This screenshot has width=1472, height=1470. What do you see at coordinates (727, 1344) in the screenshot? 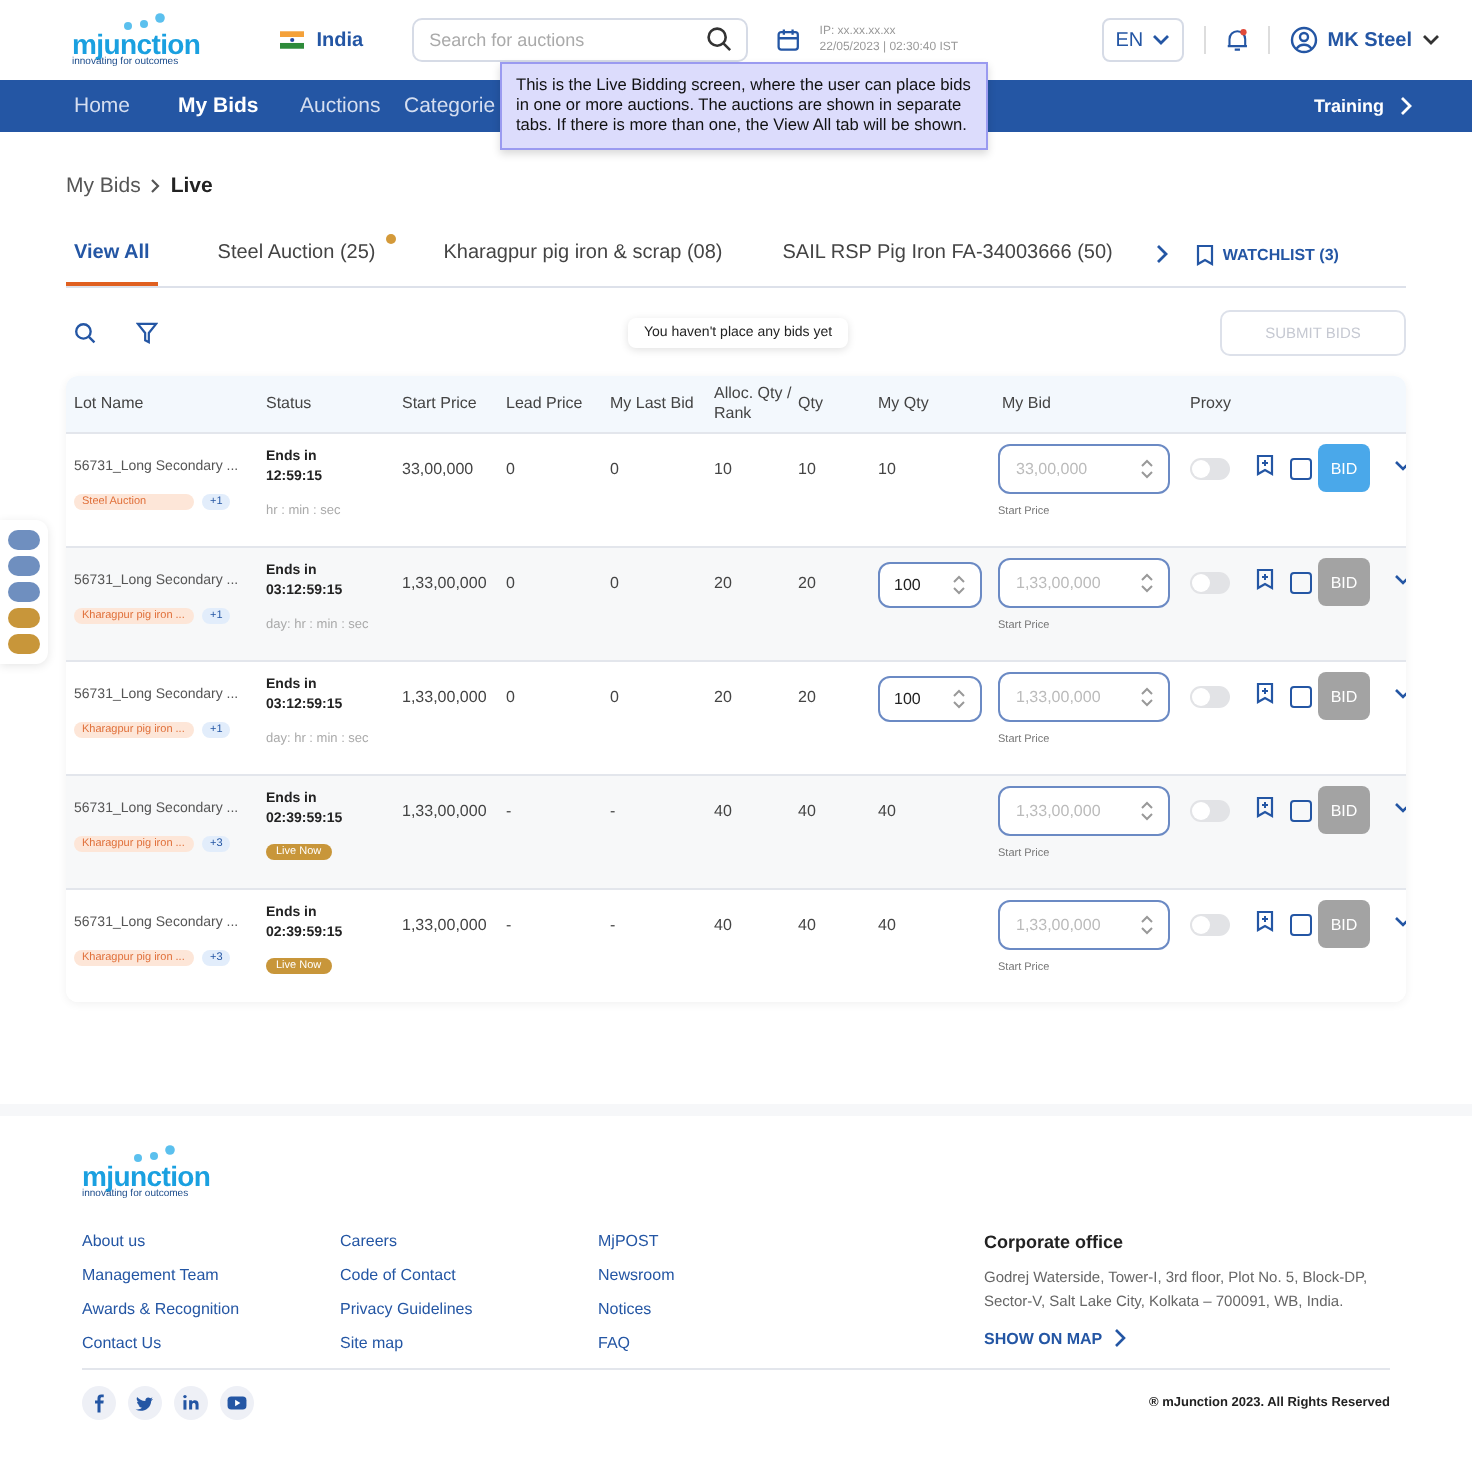
I see `footer-link: FAQ` at bounding box center [727, 1344].